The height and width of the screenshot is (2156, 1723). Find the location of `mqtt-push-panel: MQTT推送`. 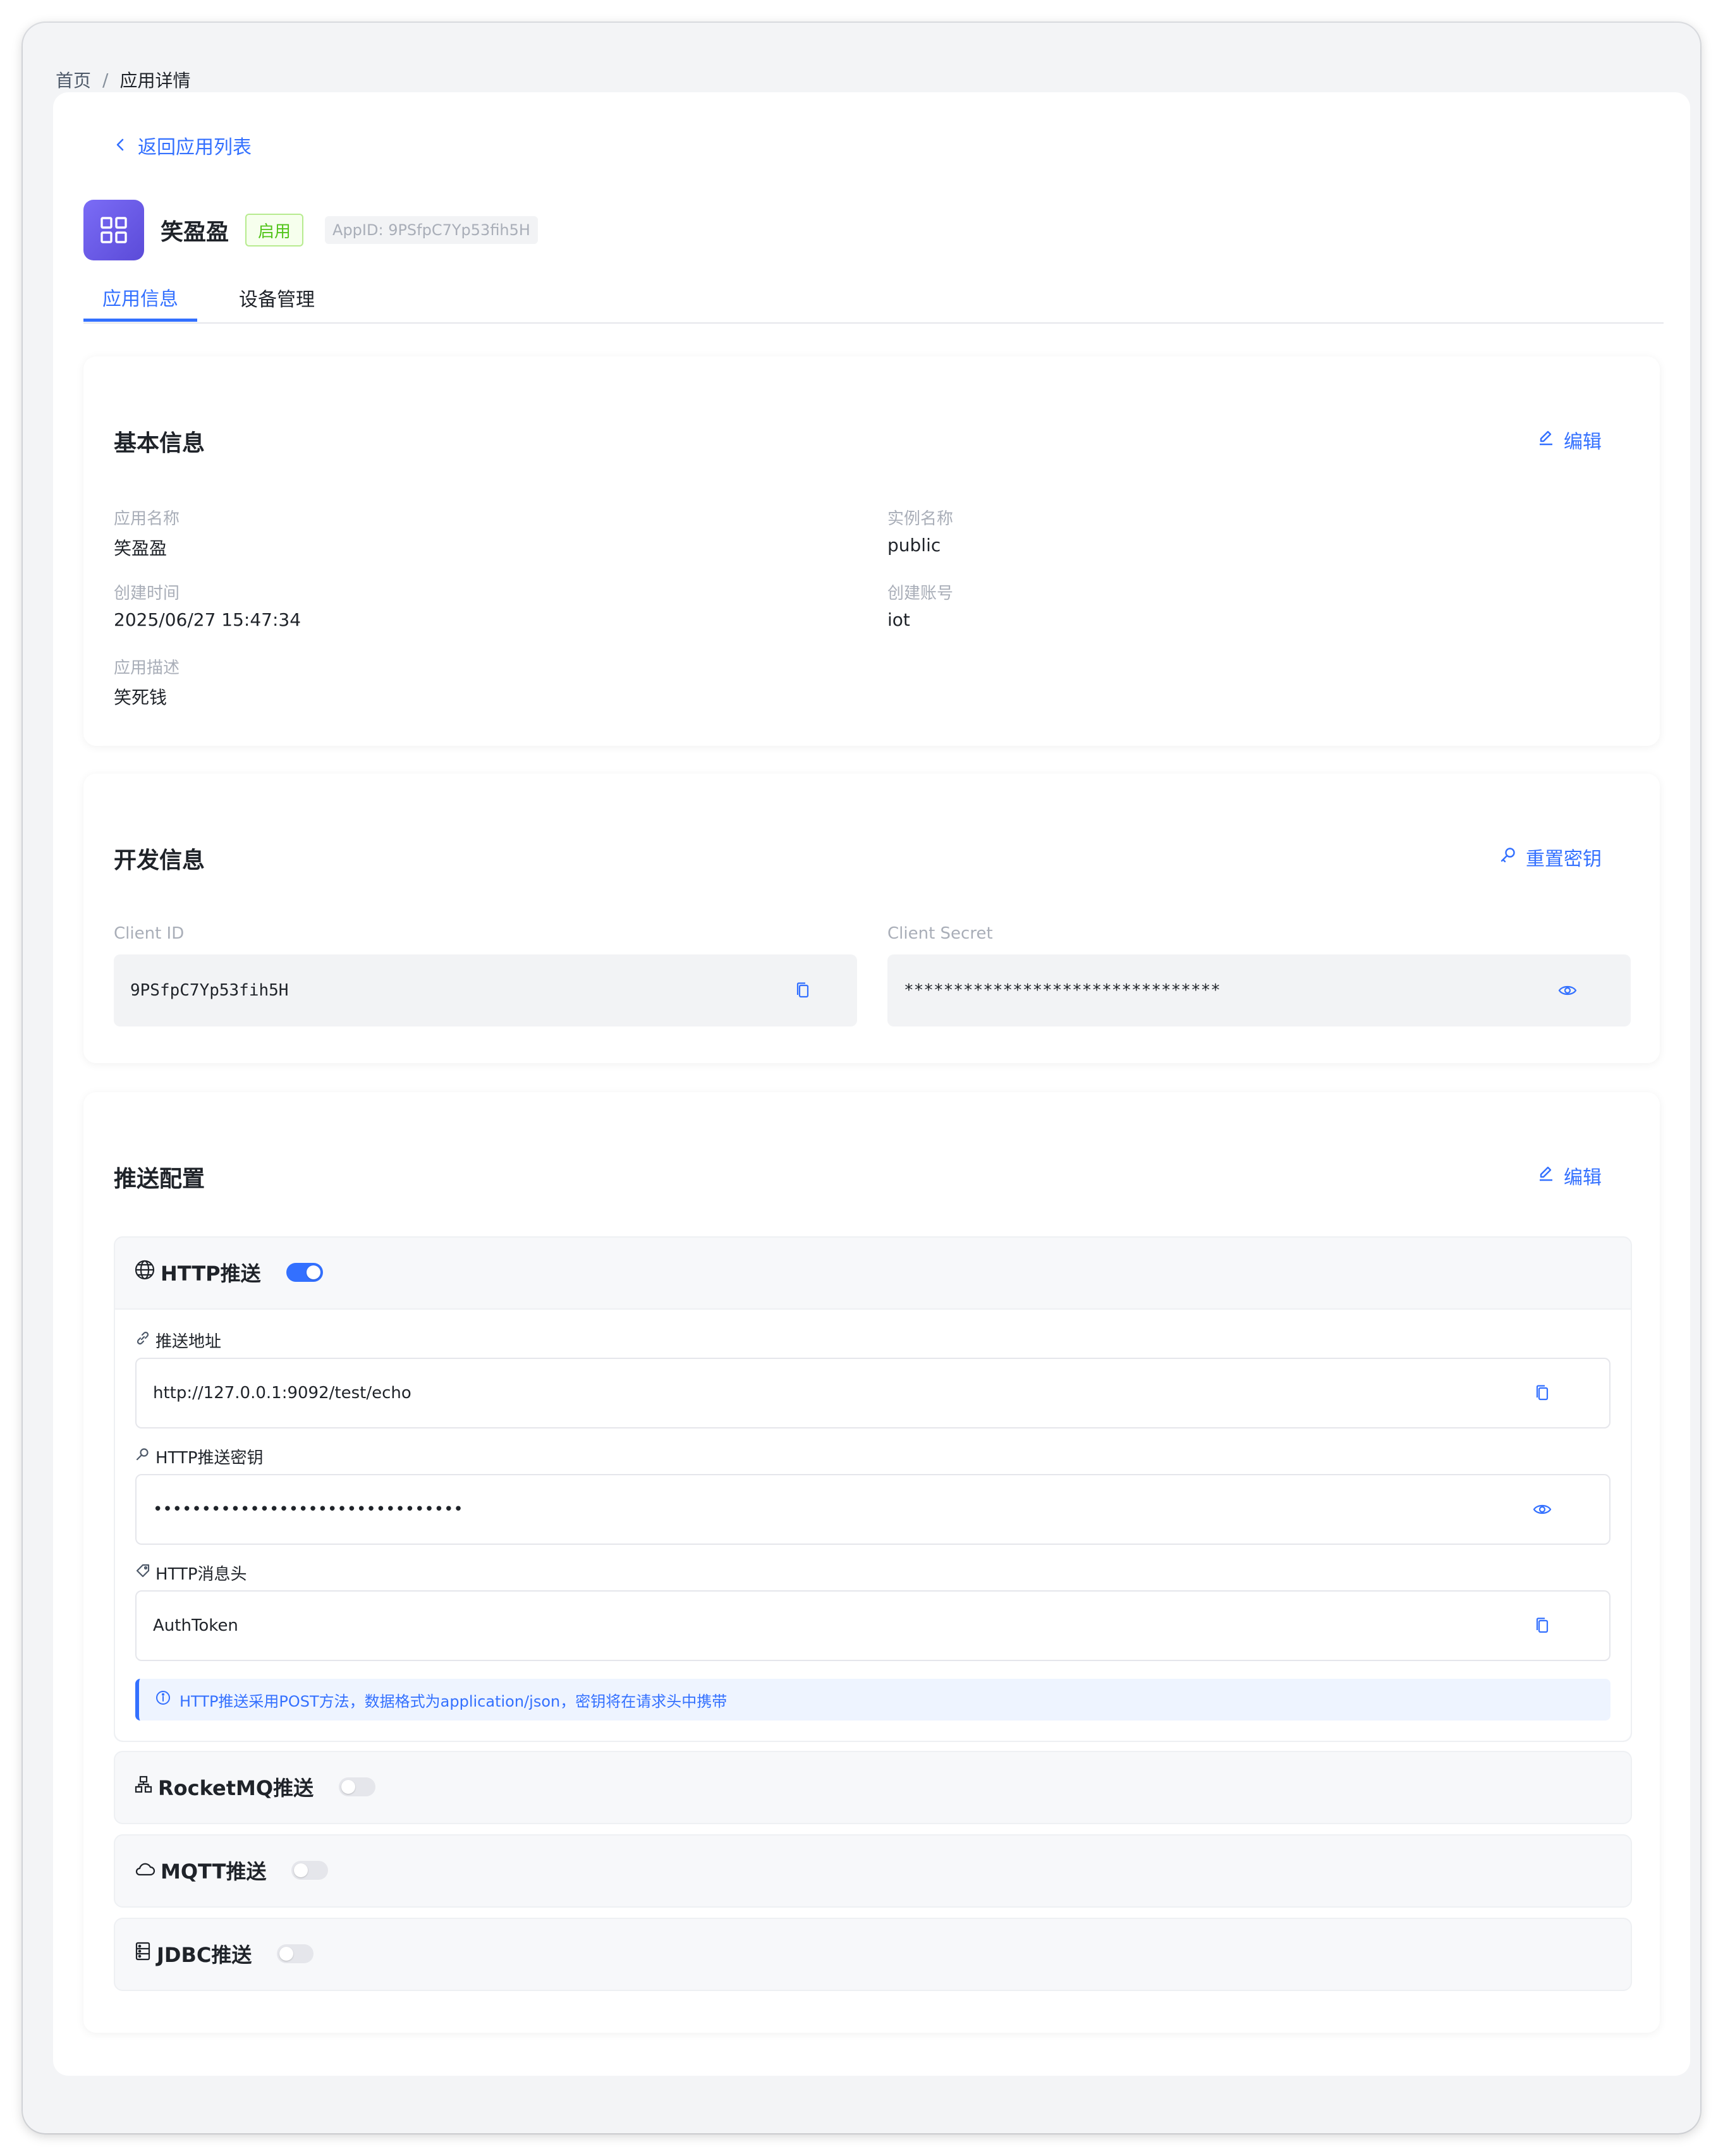

mqtt-push-panel: MQTT推送 is located at coordinates (873, 1871).